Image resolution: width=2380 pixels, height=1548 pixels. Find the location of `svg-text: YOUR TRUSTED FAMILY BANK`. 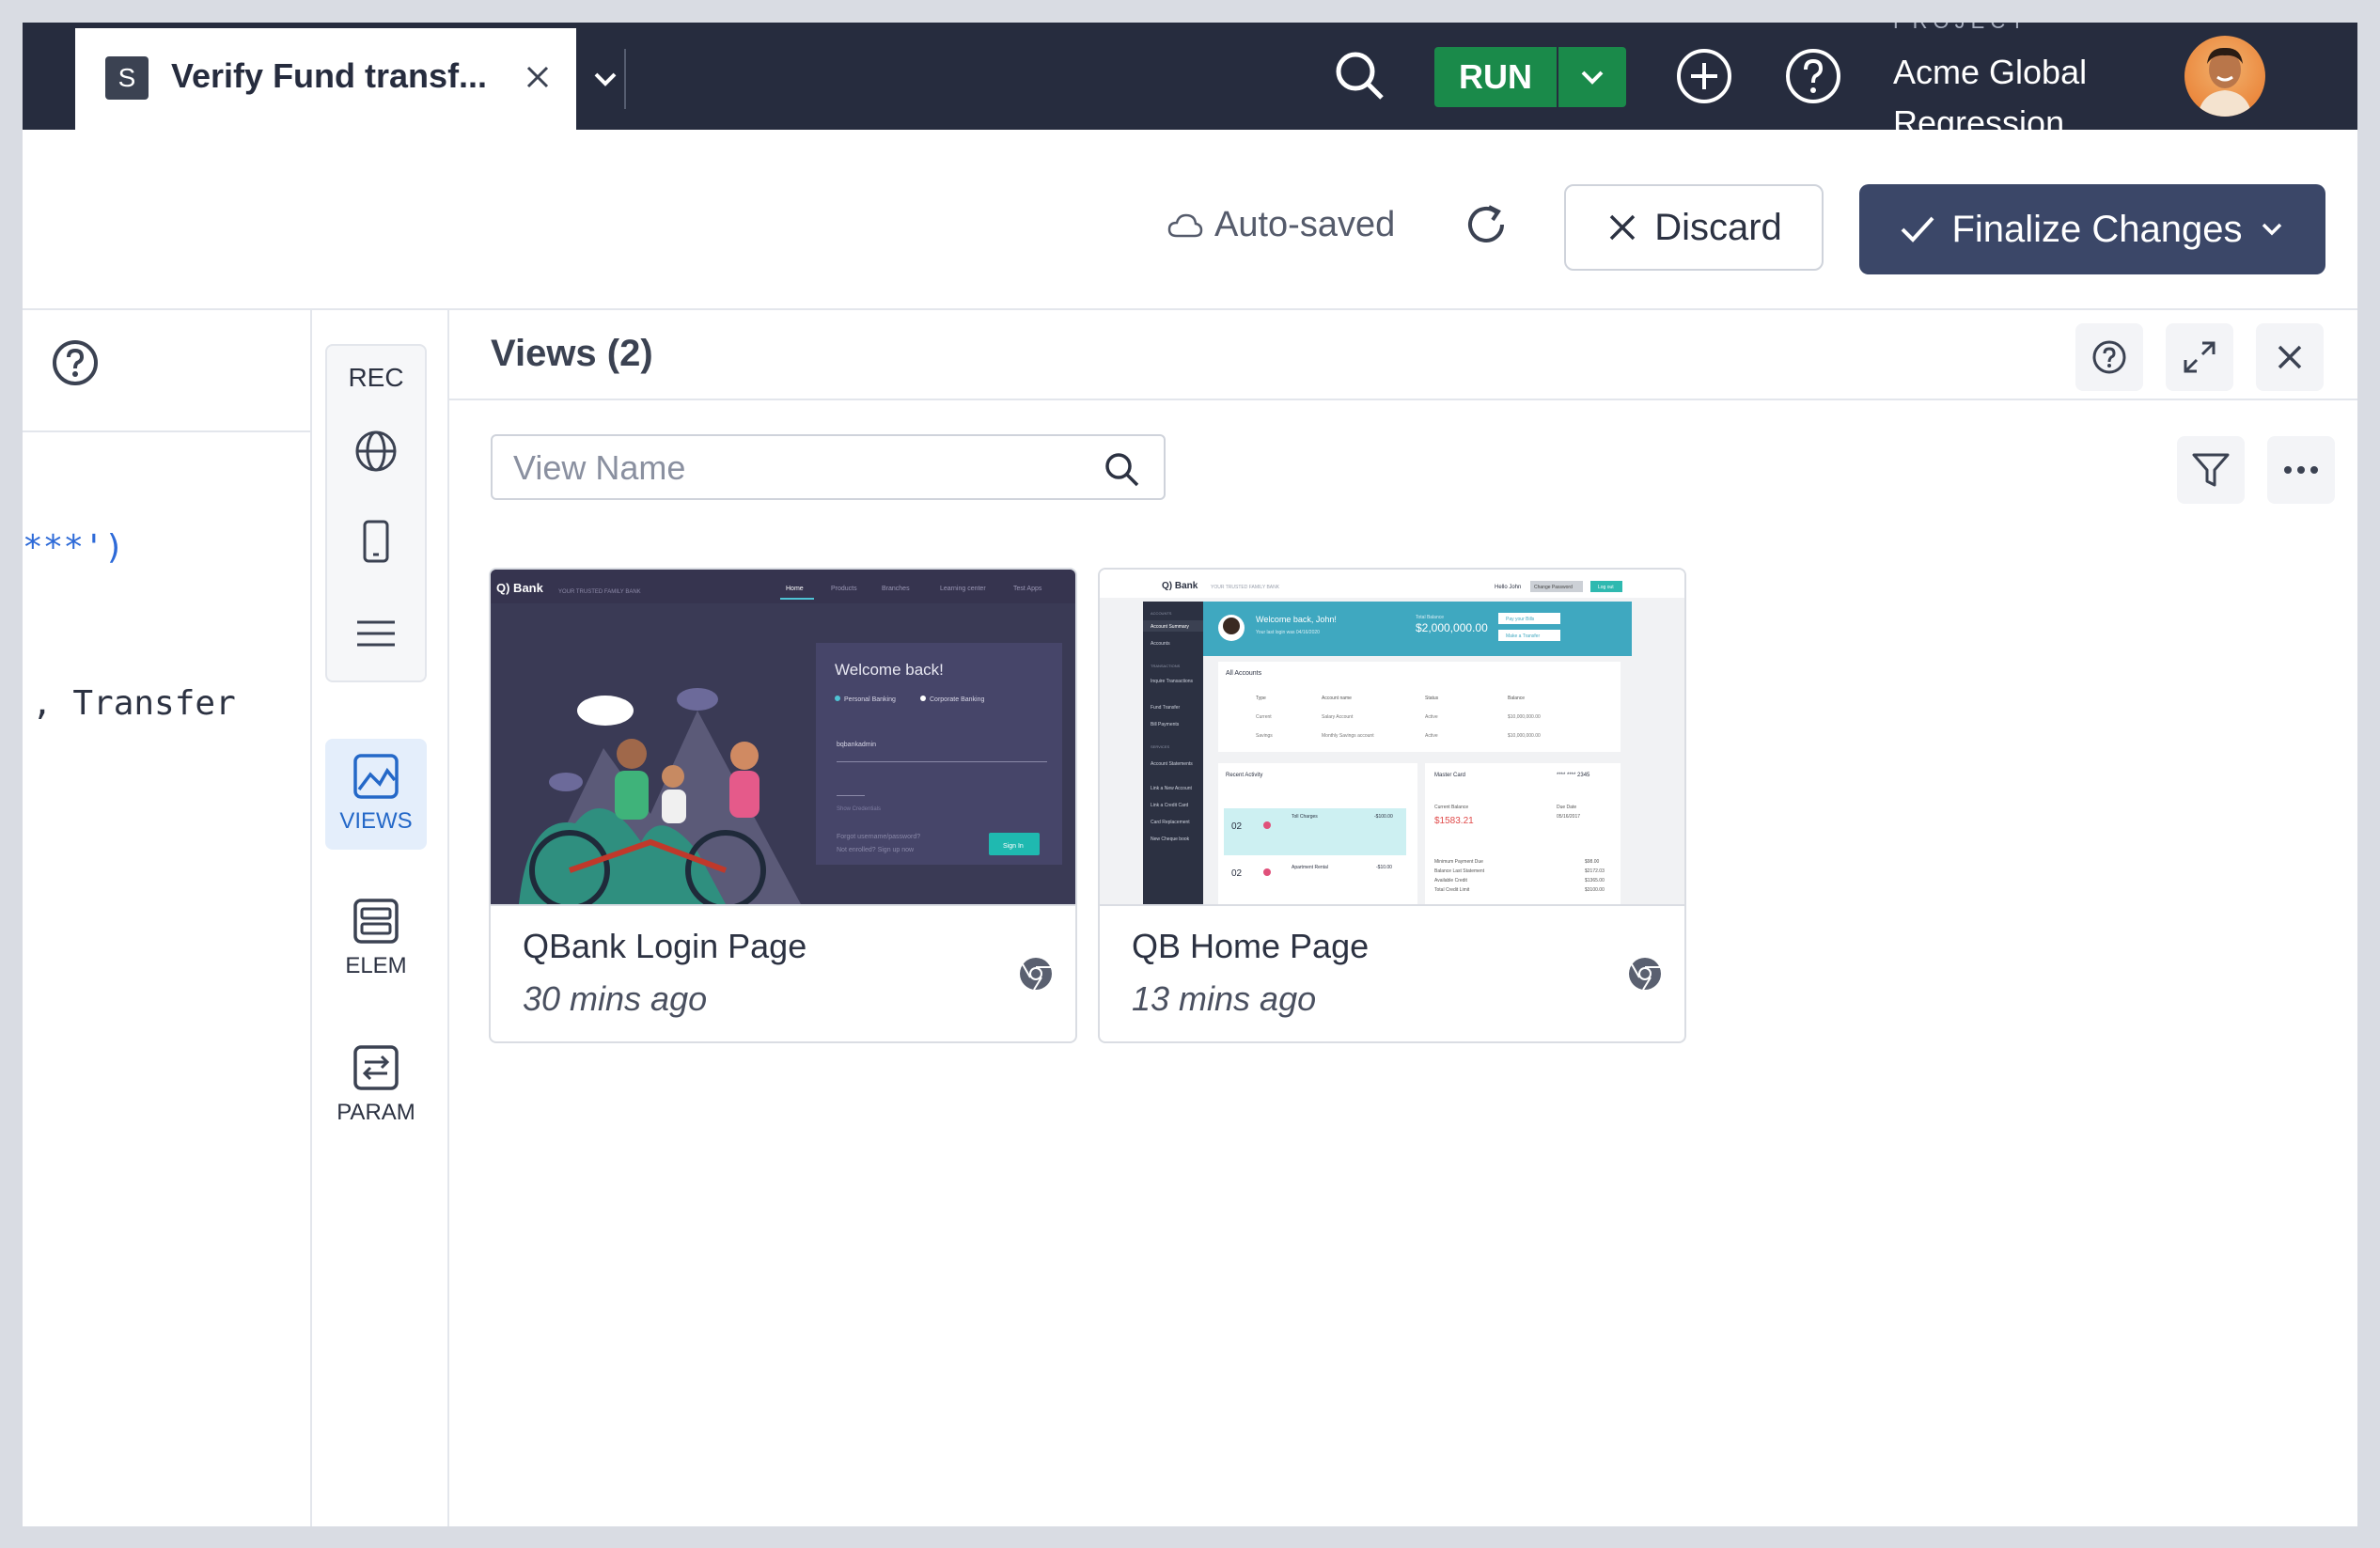

svg-text: YOUR TRUSTED FAMILY BANK is located at coordinates (1245, 587).